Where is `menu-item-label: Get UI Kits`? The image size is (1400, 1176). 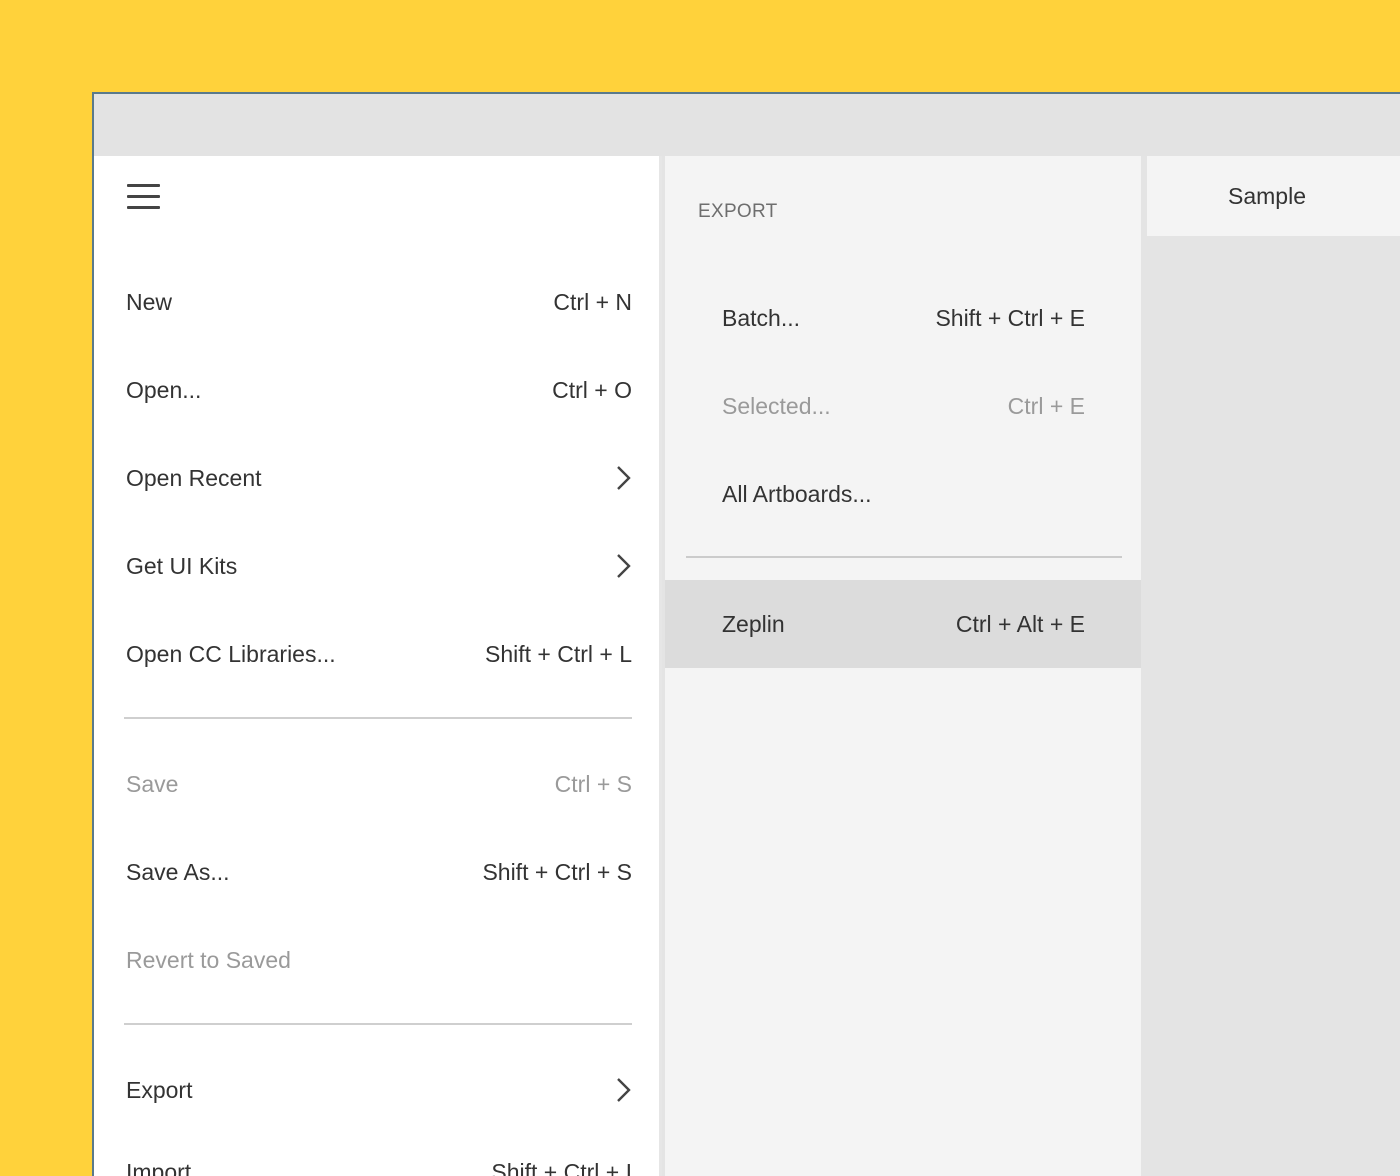
menu-item-label: Get UI Kits is located at coordinates (182, 565).